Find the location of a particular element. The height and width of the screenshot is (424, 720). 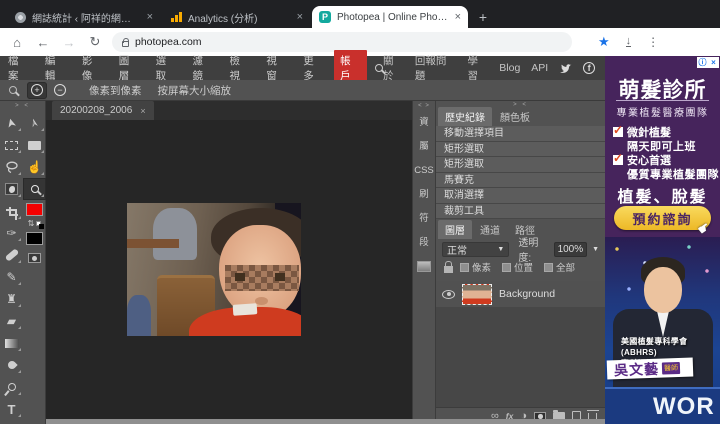

default-colors-icon is located at coordinates (40, 225).